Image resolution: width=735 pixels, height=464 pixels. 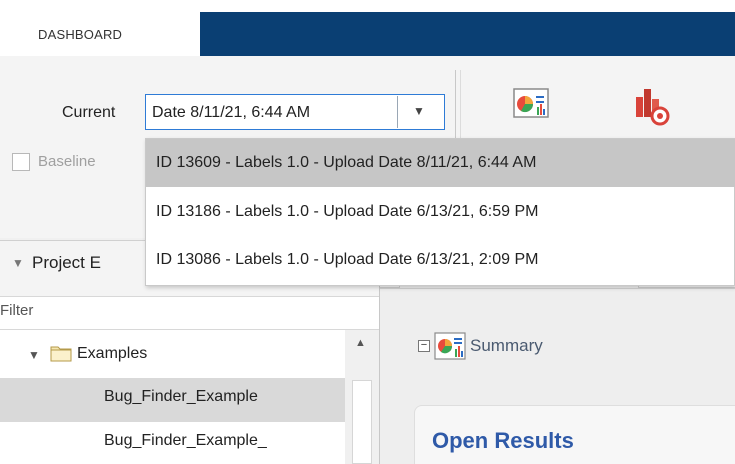 I want to click on project-browser-title: Project E, so click(x=66, y=262).